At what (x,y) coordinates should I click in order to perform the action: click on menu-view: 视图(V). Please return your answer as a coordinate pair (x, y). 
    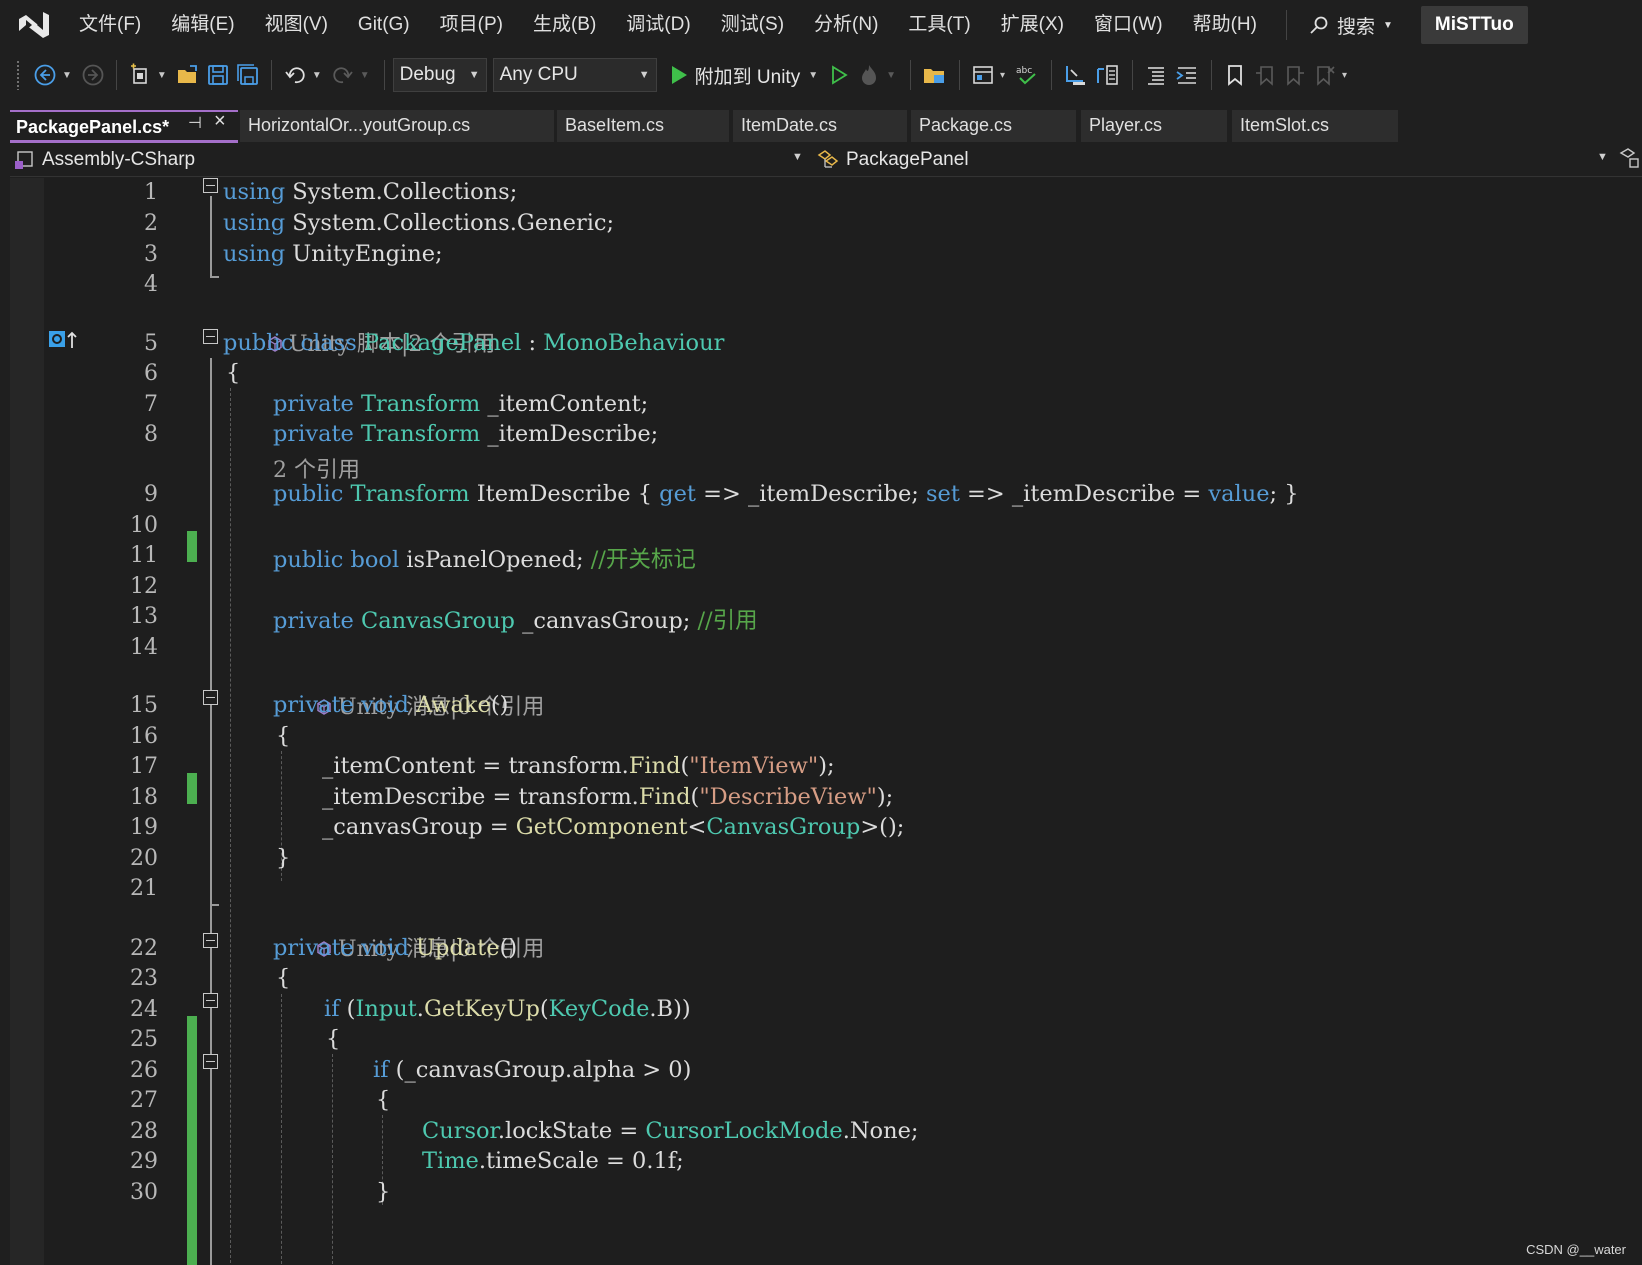
    Looking at the image, I should click on (296, 25).